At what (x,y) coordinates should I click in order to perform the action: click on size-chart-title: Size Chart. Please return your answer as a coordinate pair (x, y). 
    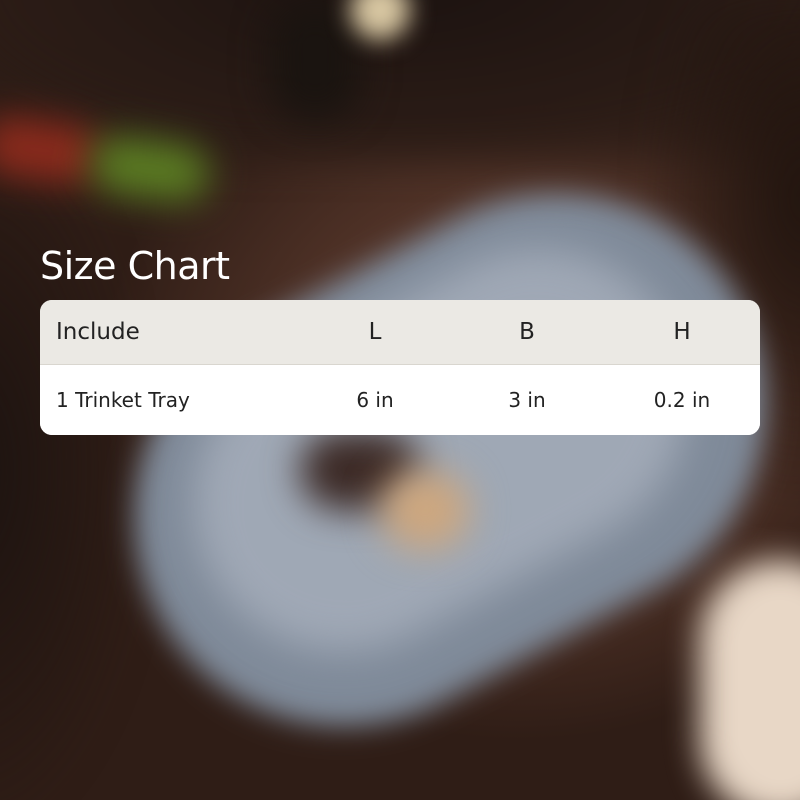
    Looking at the image, I should click on (135, 266).